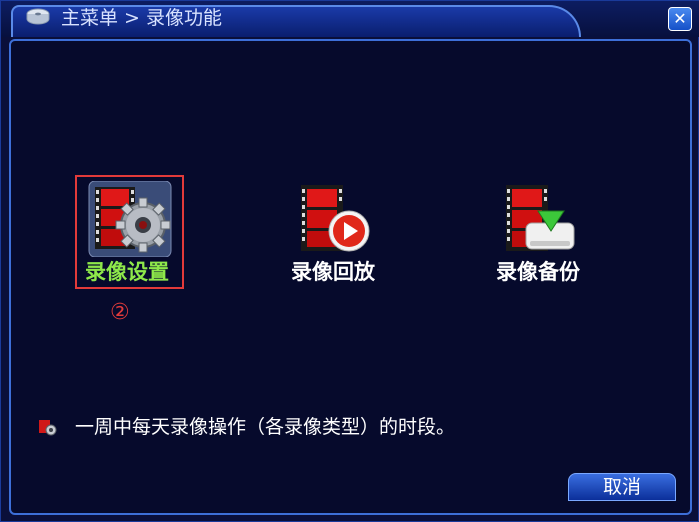 This screenshot has height=522, width=699. Describe the element at coordinates (127, 272) in the screenshot. I see `record-settings-label: 录像设置` at that location.